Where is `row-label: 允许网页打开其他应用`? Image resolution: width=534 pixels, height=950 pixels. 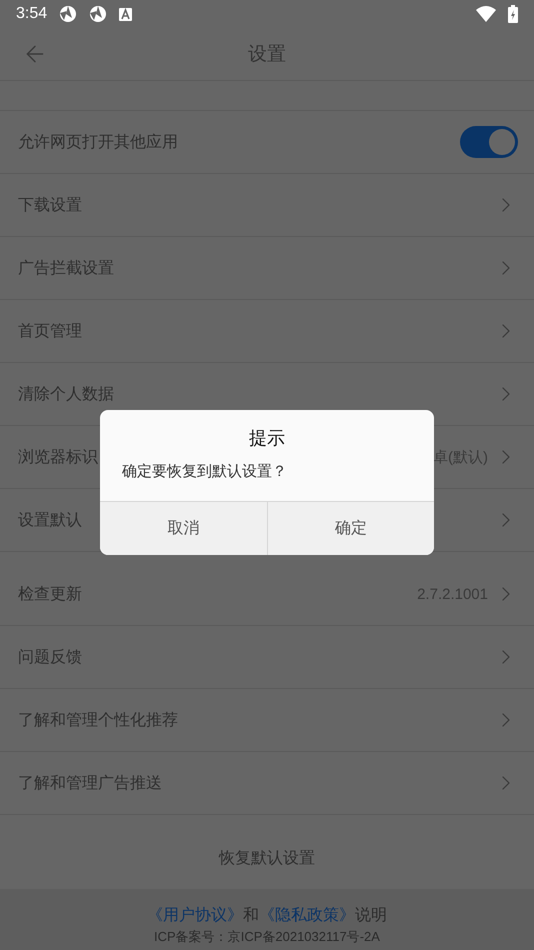
row-label: 允许网页打开其他应用 is located at coordinates (98, 142).